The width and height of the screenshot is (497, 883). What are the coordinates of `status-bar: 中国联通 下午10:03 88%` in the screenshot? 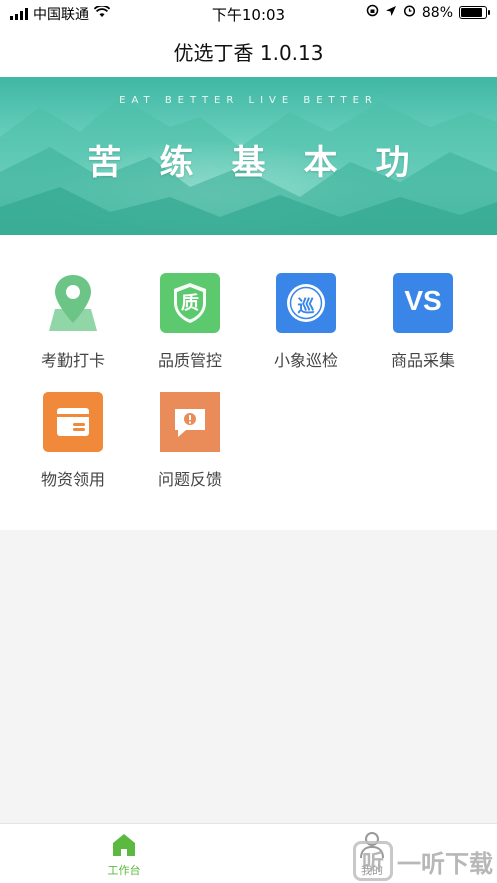 It's located at (248, 13).